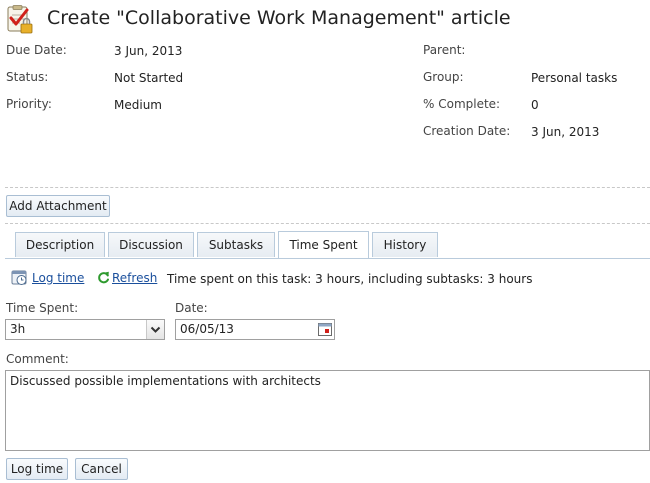 The height and width of the screenshot is (483, 650). I want to click on priority-label: Priority:, so click(29, 104).